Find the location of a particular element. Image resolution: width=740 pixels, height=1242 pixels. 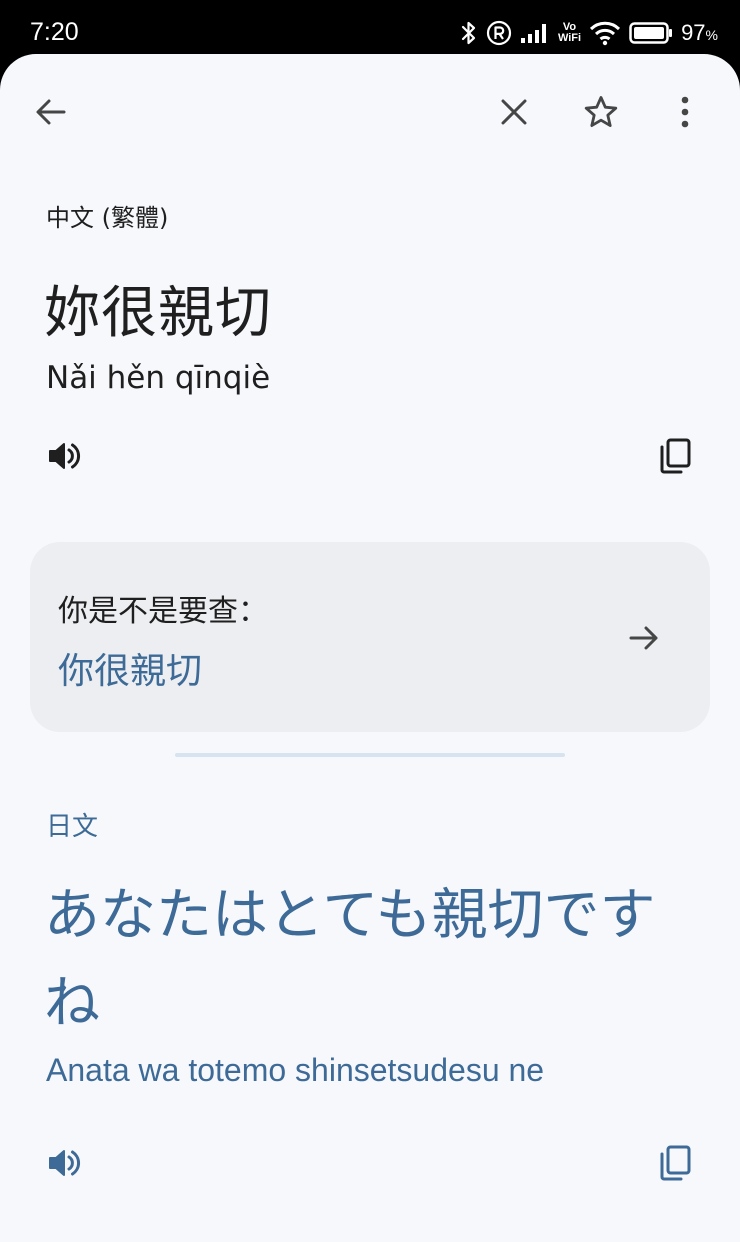

battery-value: 97 is located at coordinates (693, 32).